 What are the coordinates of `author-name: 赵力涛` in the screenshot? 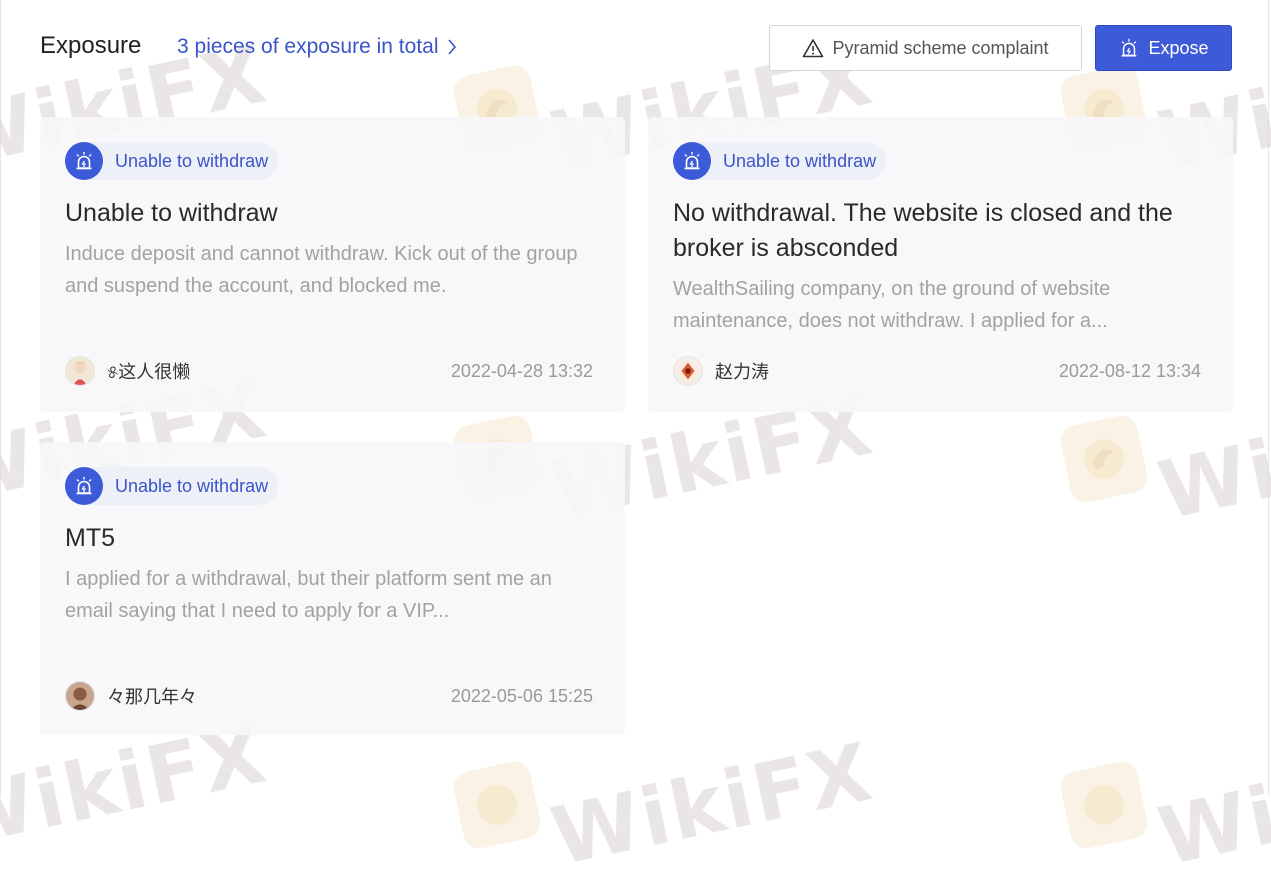 It's located at (742, 372).